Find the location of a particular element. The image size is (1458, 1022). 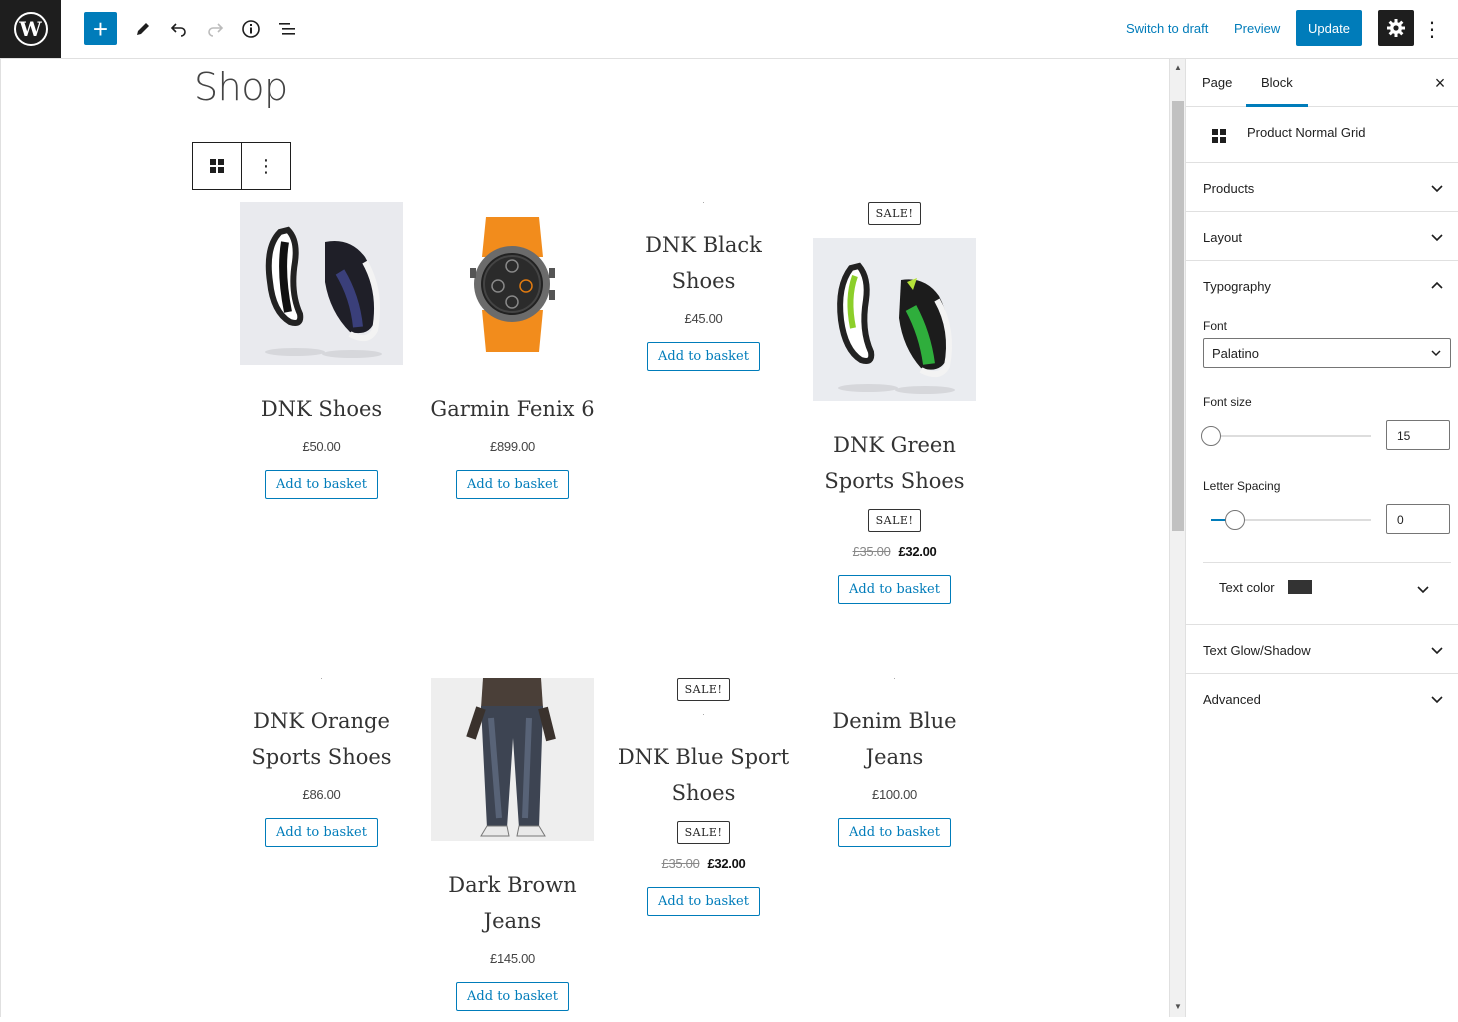

price: £86.00 is located at coordinates (321, 794).